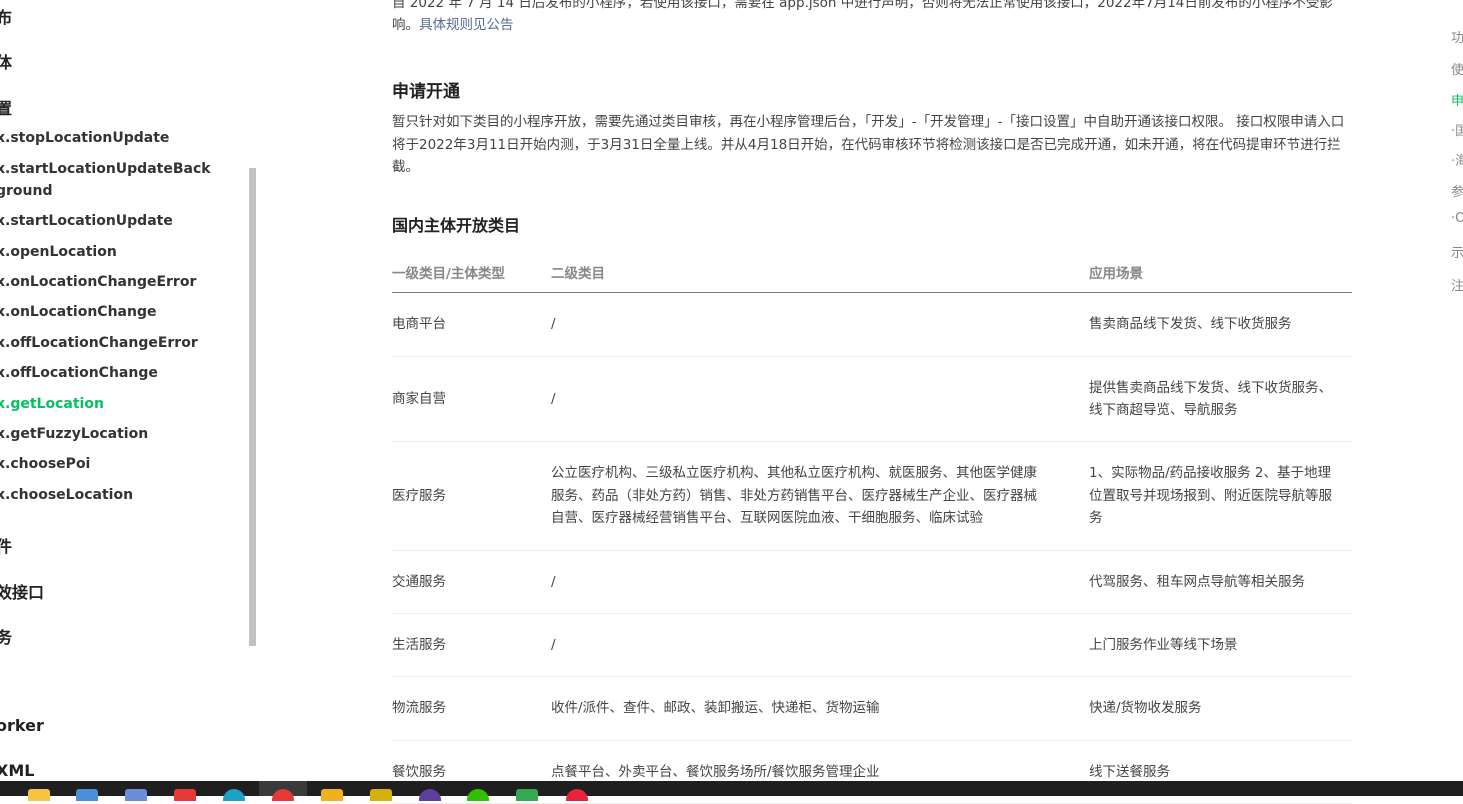 This screenshot has width=1463, height=804. I want to click on announcement-link: 具体规则见公告, so click(466, 25).